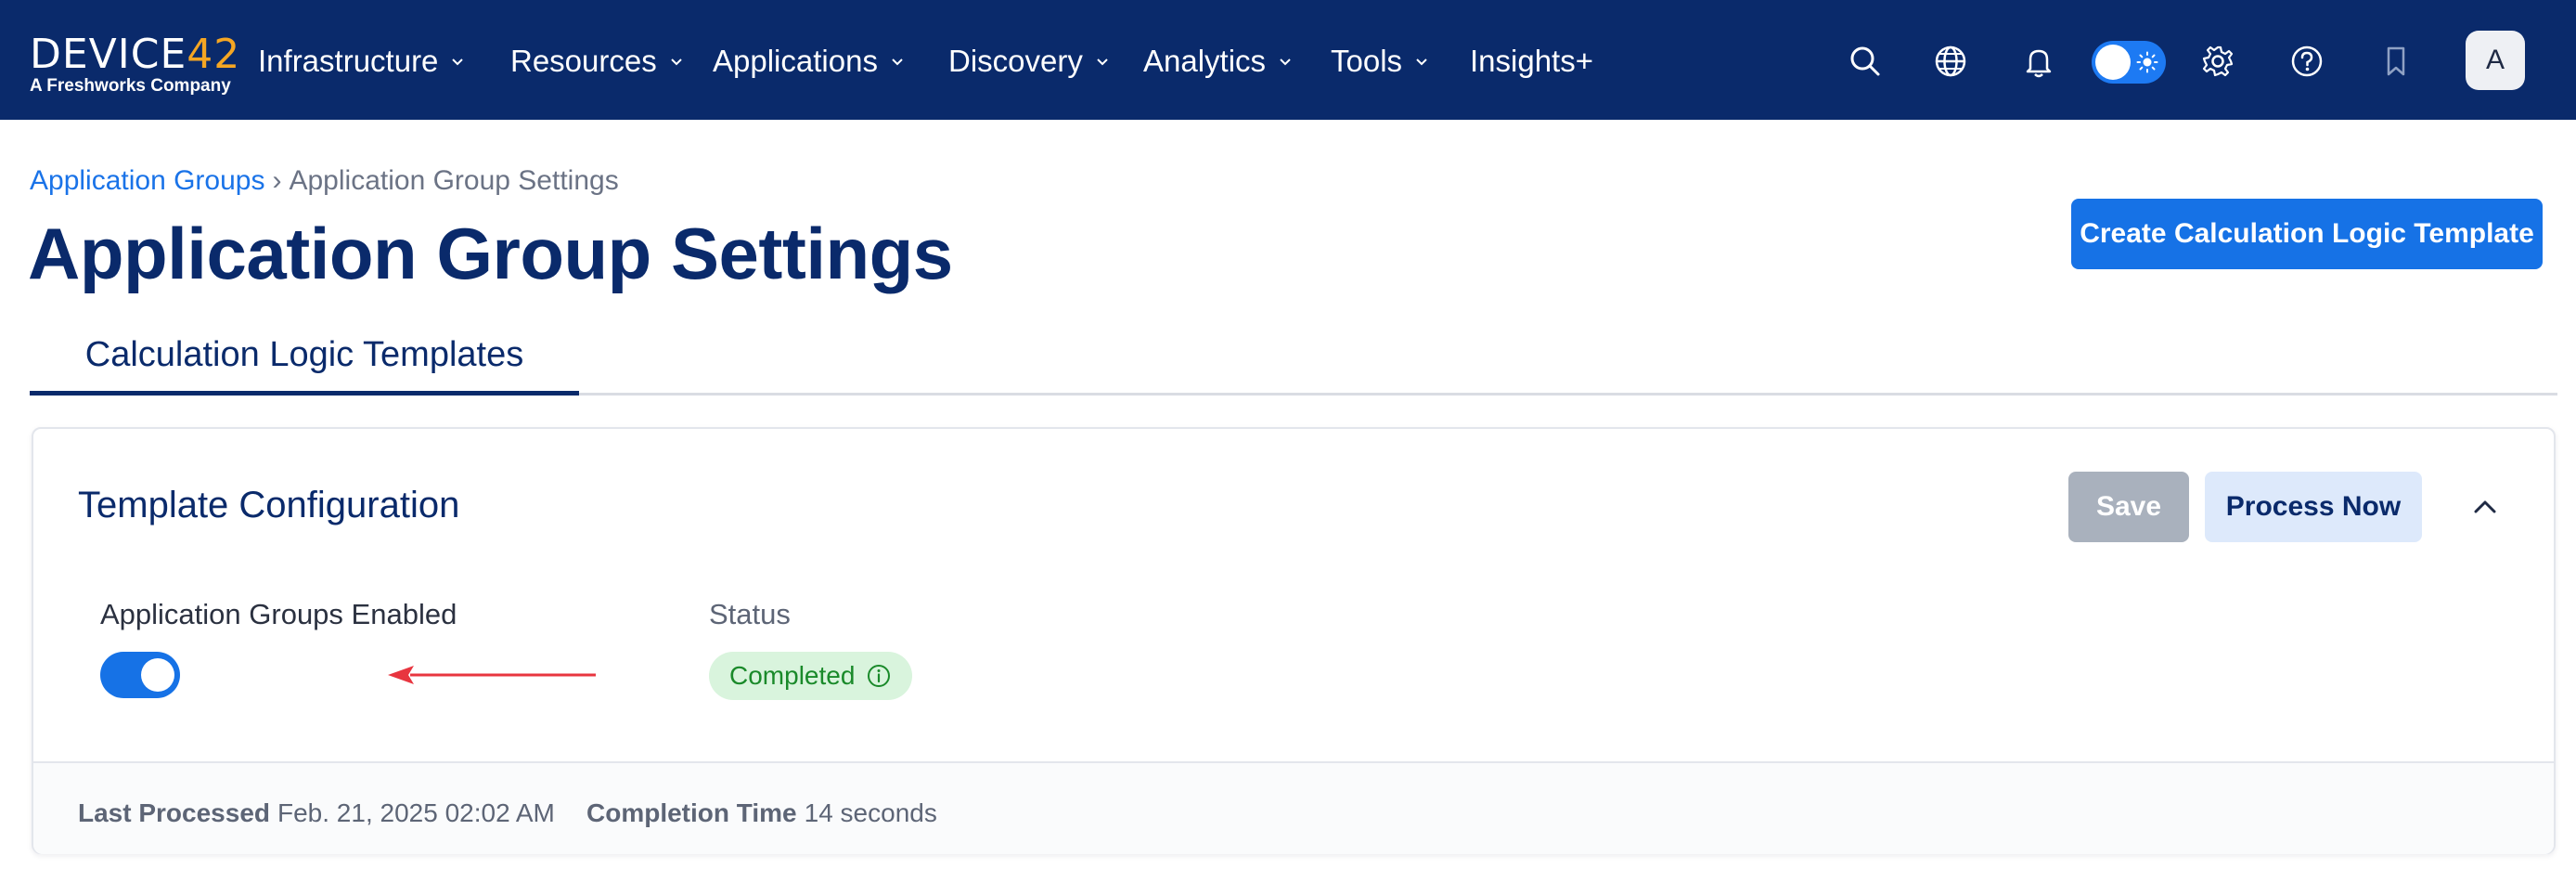 The height and width of the screenshot is (882, 2576). What do you see at coordinates (795, 61) in the screenshot?
I see `nav-item-label: Applications` at bounding box center [795, 61].